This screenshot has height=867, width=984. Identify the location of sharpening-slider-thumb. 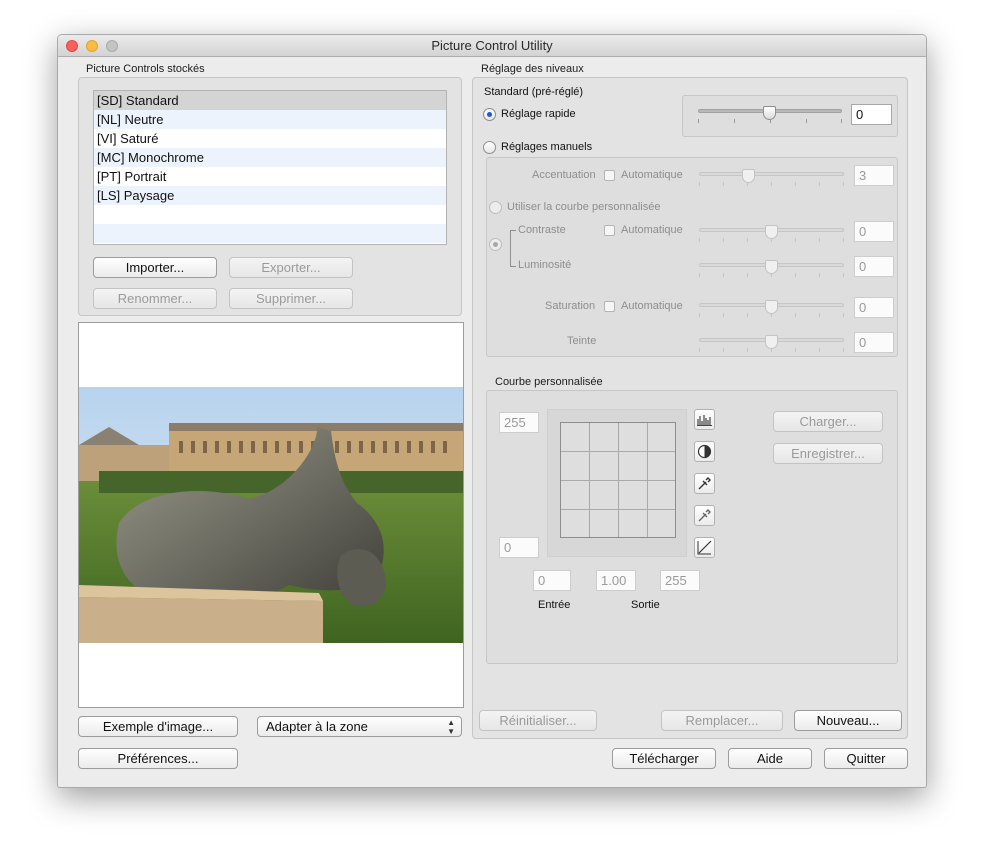
(748, 176).